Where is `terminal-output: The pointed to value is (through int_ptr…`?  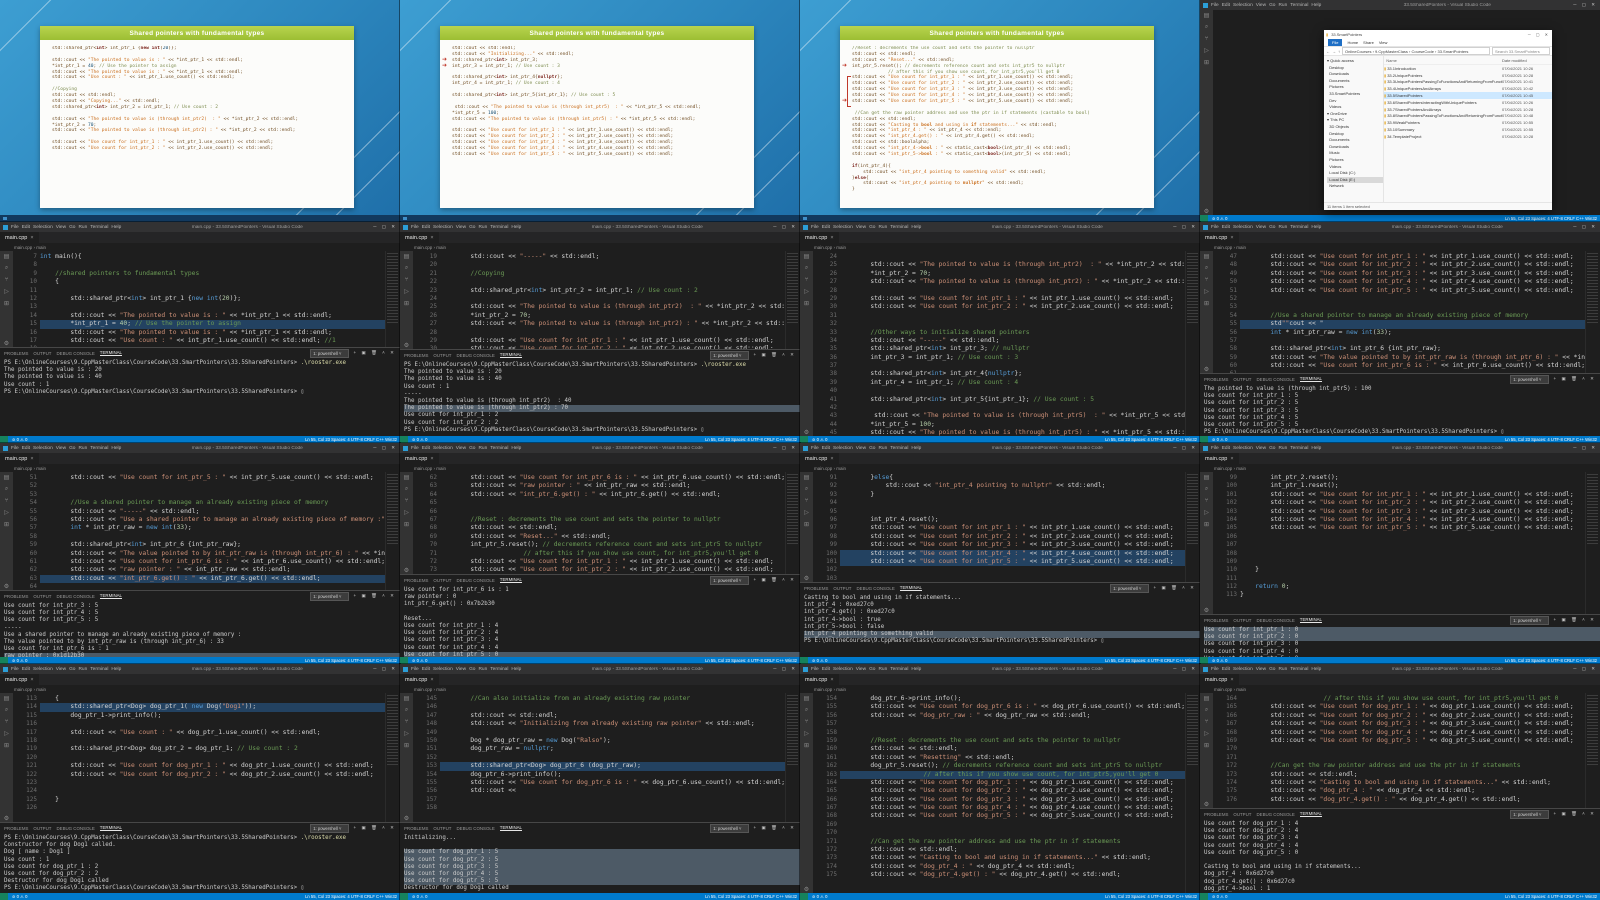 terminal-output: The pointed to value is (through int_ptr… is located at coordinates (1400, 410).